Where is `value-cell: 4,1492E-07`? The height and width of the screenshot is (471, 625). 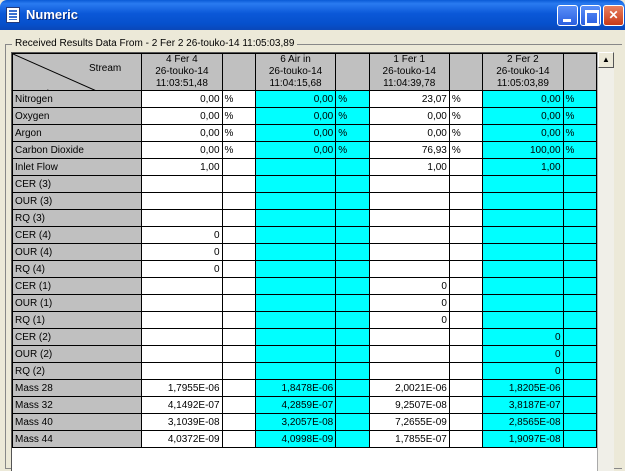 value-cell: 4,1492E-07 is located at coordinates (182, 405).